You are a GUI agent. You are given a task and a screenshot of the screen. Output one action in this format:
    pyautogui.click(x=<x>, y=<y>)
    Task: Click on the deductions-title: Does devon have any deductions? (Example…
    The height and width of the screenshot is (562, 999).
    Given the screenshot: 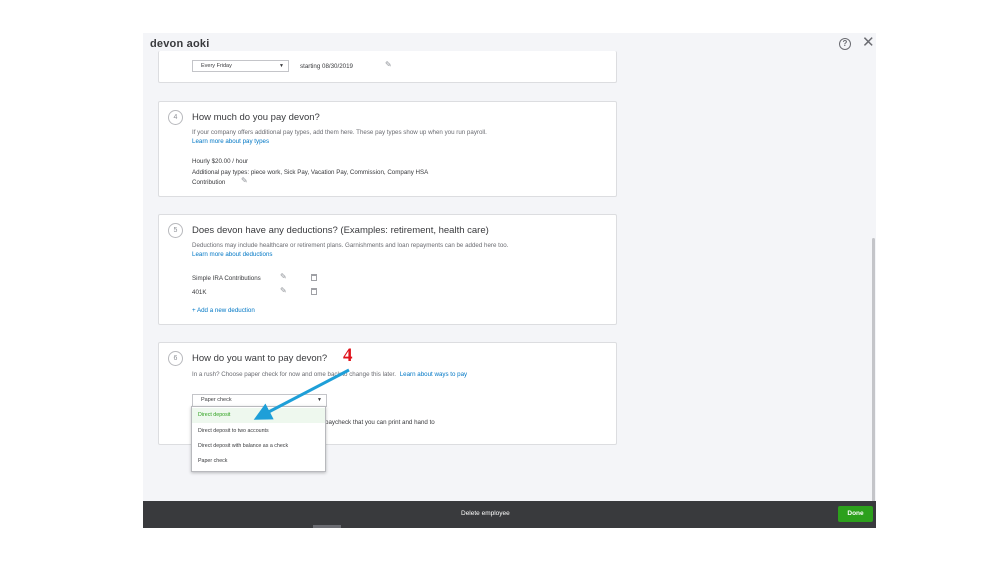 What is the action you would take?
    pyautogui.click(x=340, y=230)
    